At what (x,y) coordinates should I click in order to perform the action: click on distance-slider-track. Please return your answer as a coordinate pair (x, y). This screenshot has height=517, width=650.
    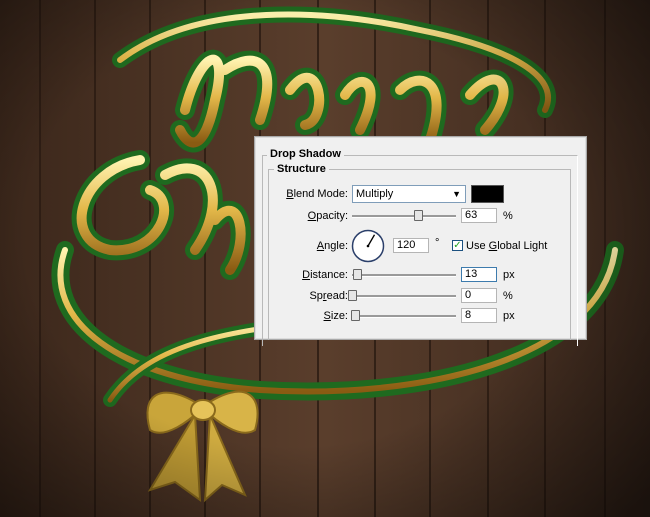
    Looking at the image, I should click on (404, 275).